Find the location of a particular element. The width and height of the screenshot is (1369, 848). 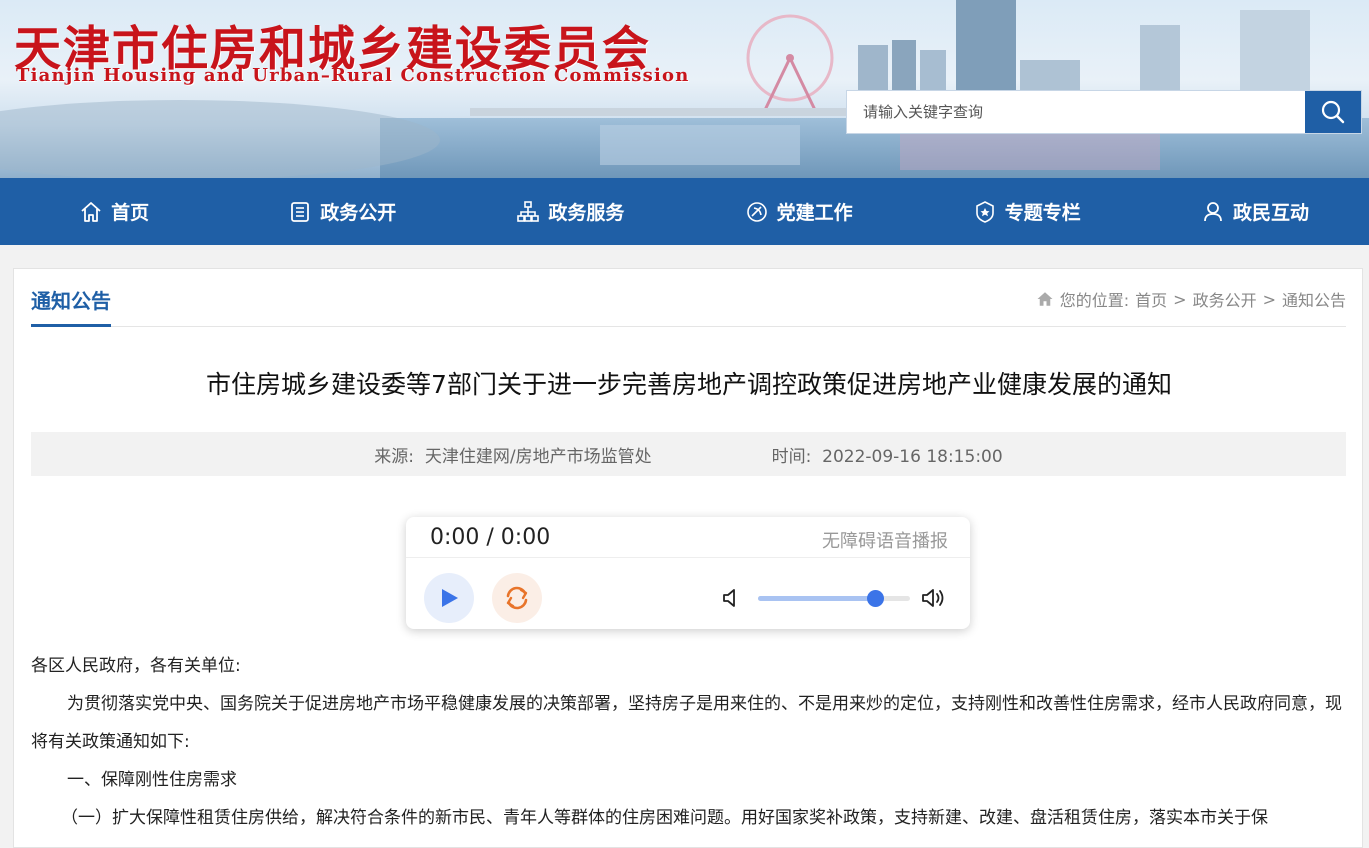

breadcrumb-link-notices: 通知公告 is located at coordinates (1314, 299).